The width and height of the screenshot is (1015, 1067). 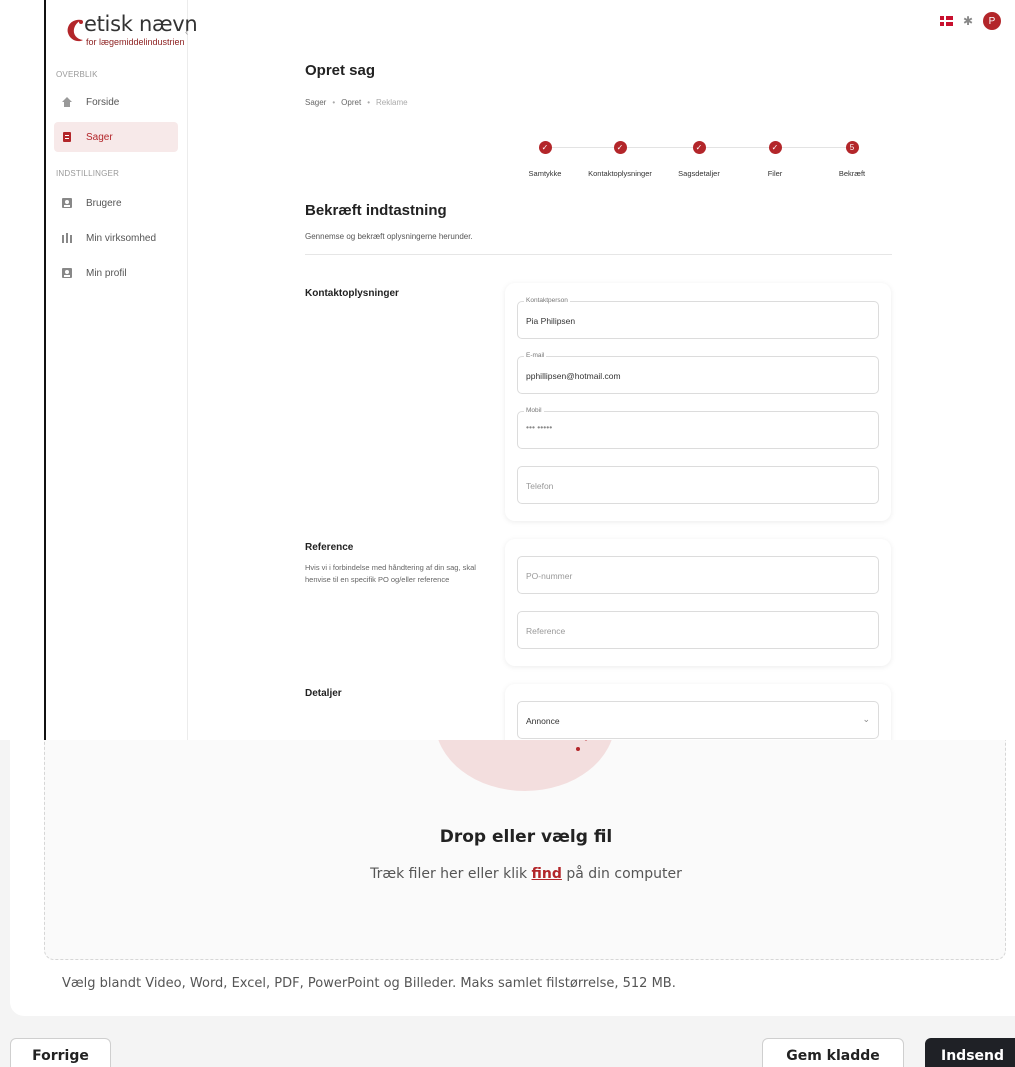 What do you see at coordinates (376, 210) in the screenshot?
I see `confirm-title: Bekræft indtastning` at bounding box center [376, 210].